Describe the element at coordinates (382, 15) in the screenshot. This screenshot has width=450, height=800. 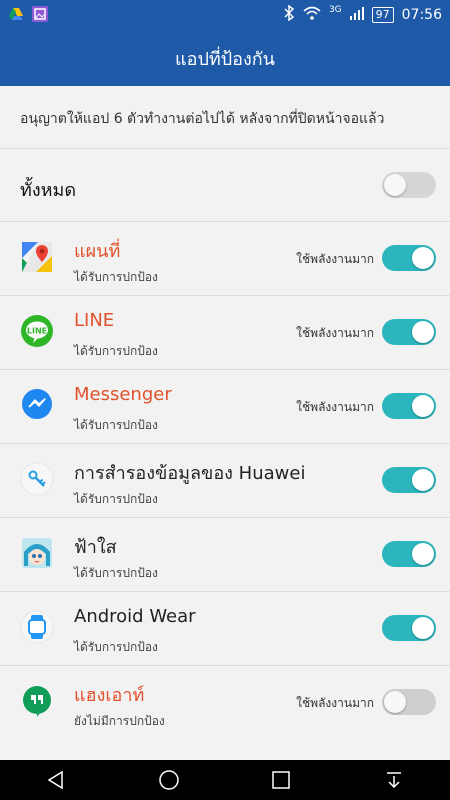
I see `battery-indicator: 97` at that location.